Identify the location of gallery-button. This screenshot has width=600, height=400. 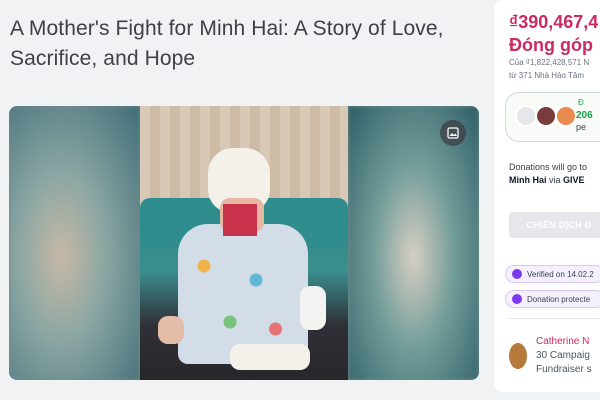
(453, 133).